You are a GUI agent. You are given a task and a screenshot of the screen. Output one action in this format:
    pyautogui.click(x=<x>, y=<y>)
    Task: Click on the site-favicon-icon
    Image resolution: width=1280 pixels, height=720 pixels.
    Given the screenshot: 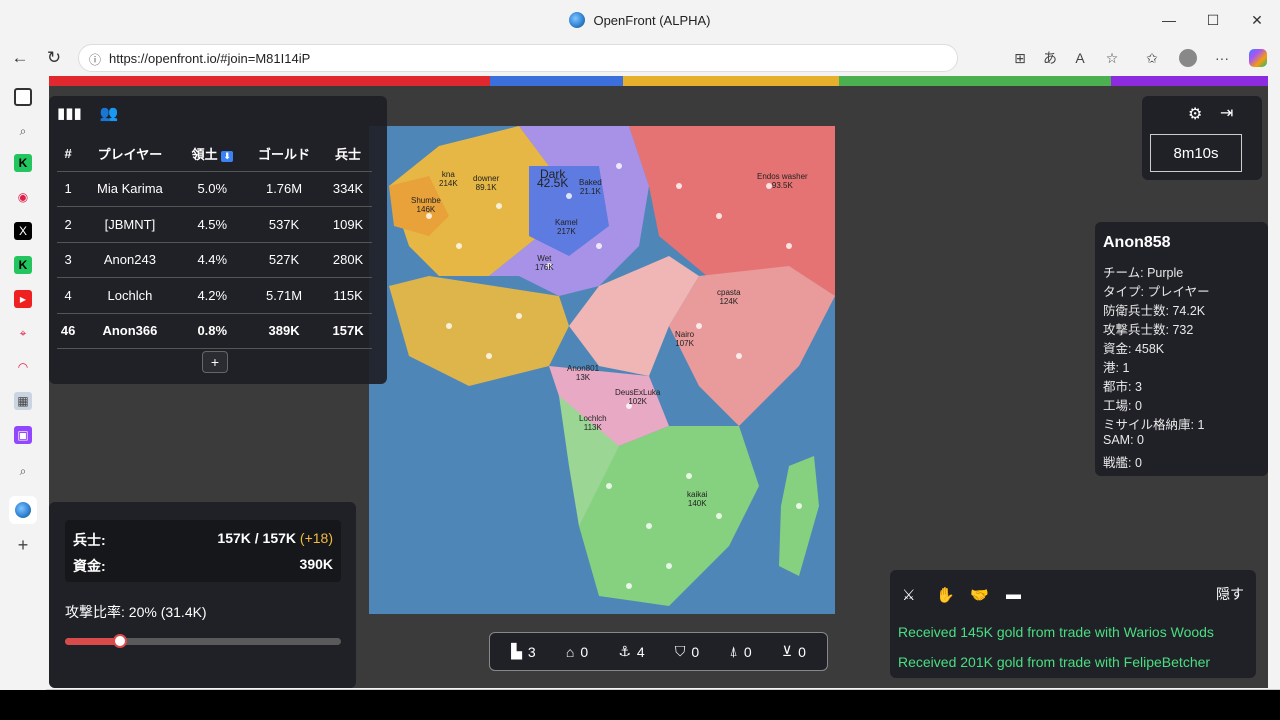 What is the action you would take?
    pyautogui.click(x=577, y=20)
    